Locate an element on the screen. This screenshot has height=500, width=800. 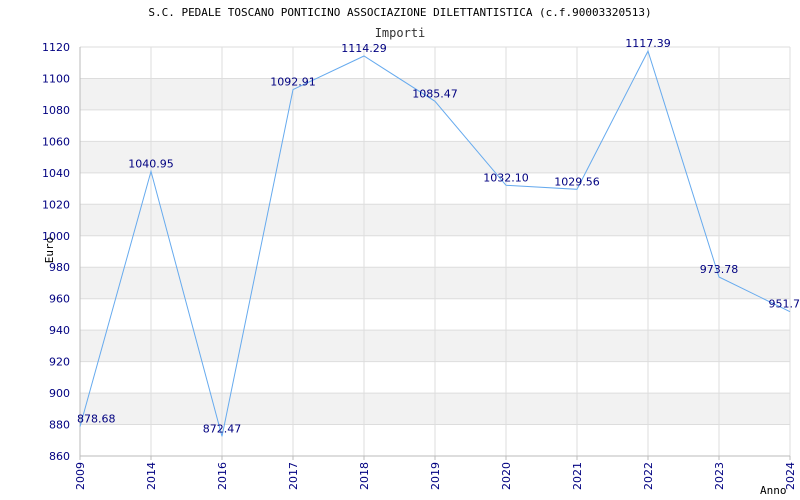
data-label: 1092.91 is located at coordinates (293, 82).